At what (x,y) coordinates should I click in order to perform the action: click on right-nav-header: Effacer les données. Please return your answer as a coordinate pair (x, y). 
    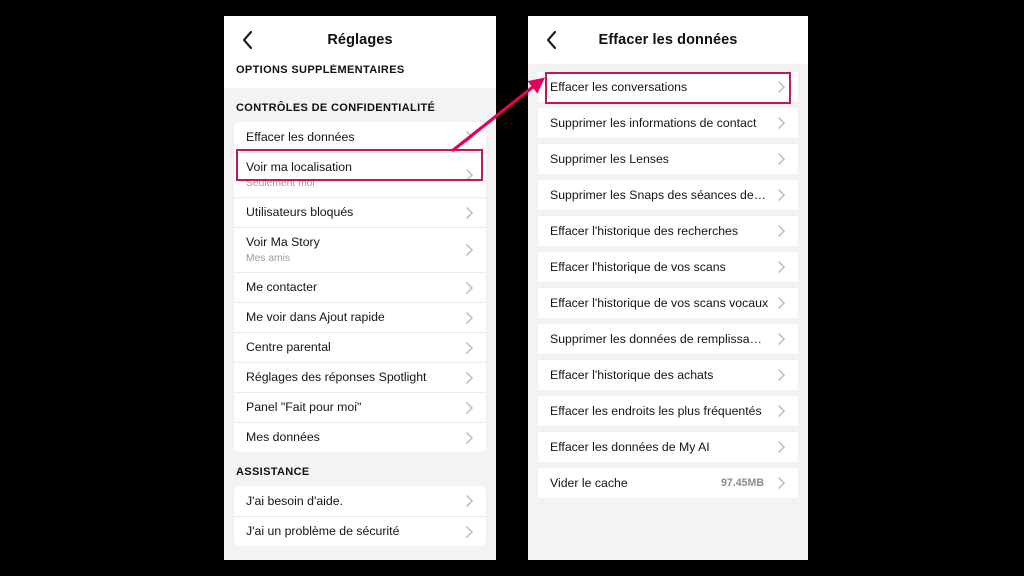
    Looking at the image, I should click on (668, 40).